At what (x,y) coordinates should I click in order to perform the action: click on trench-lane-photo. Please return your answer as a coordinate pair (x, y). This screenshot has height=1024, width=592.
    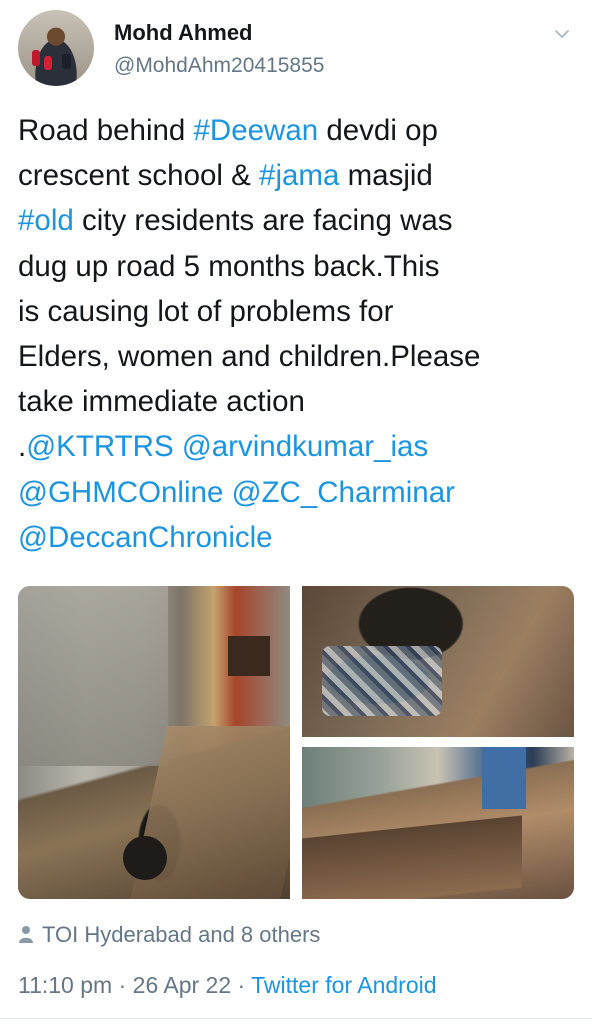
    Looking at the image, I should click on (438, 823).